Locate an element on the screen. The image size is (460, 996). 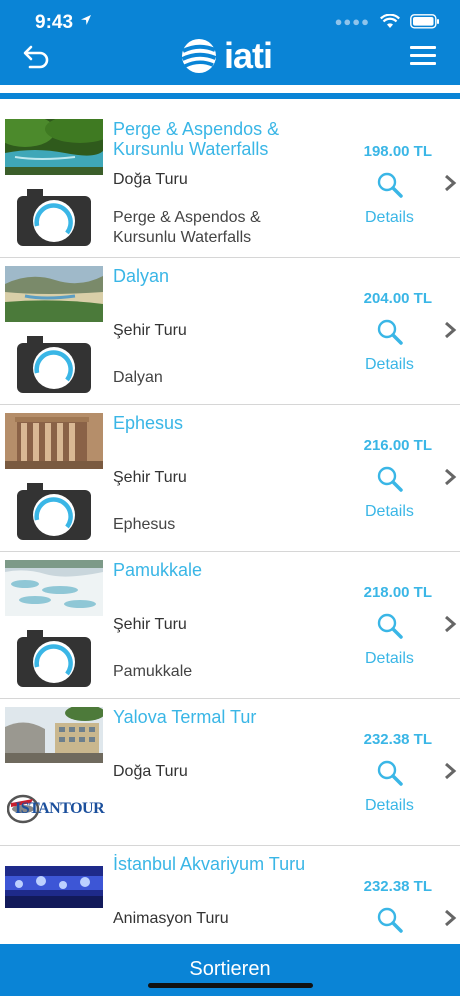
tour-title: Ephesus is located at coordinates (218, 423).